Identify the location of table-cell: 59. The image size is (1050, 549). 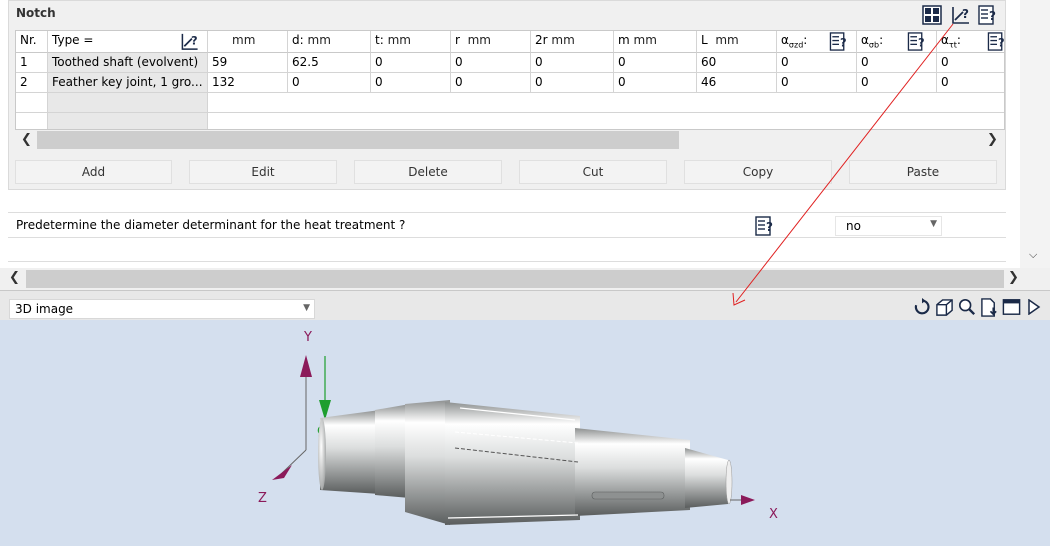
(248, 63).